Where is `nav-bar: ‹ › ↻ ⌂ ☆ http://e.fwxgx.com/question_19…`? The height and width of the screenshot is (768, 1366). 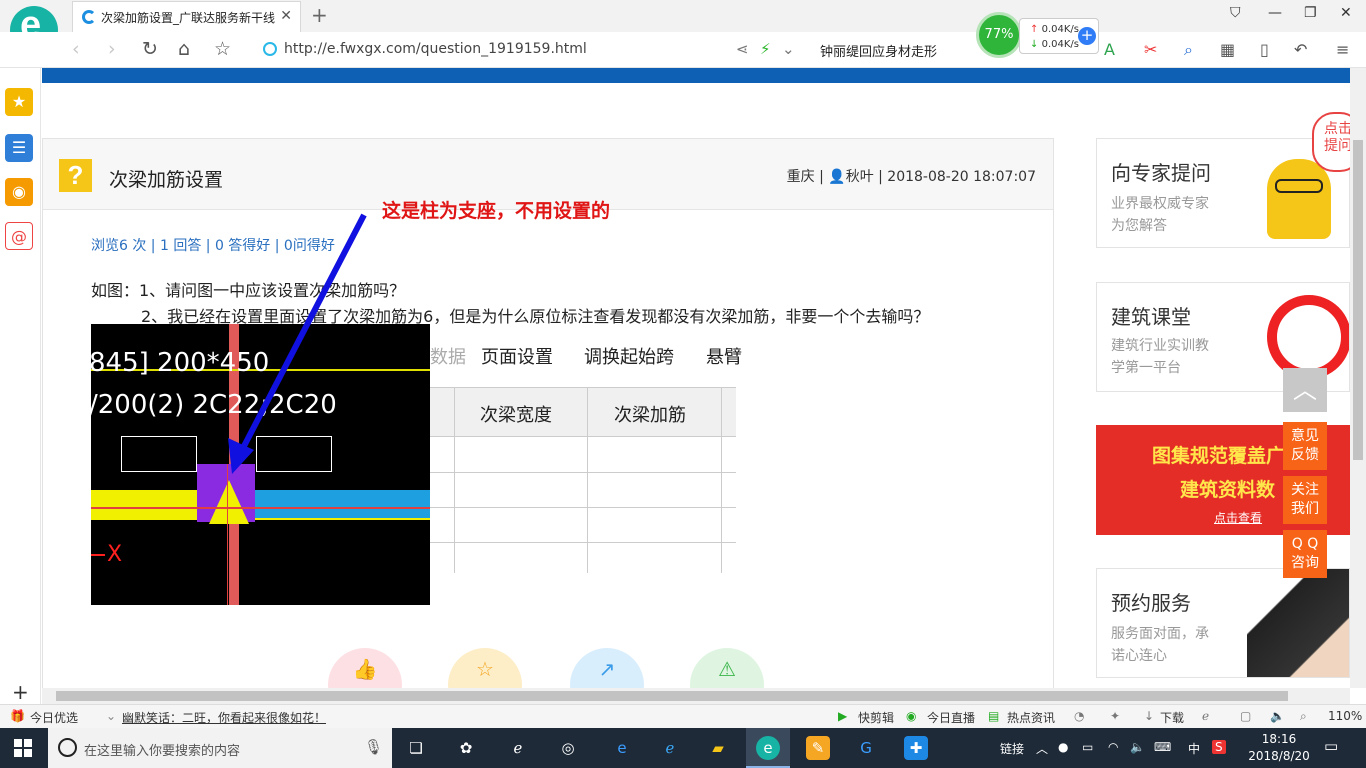
nav-bar: ‹ › ↻ ⌂ ☆ http://e.fwxgx.com/question_19… is located at coordinates (683, 50).